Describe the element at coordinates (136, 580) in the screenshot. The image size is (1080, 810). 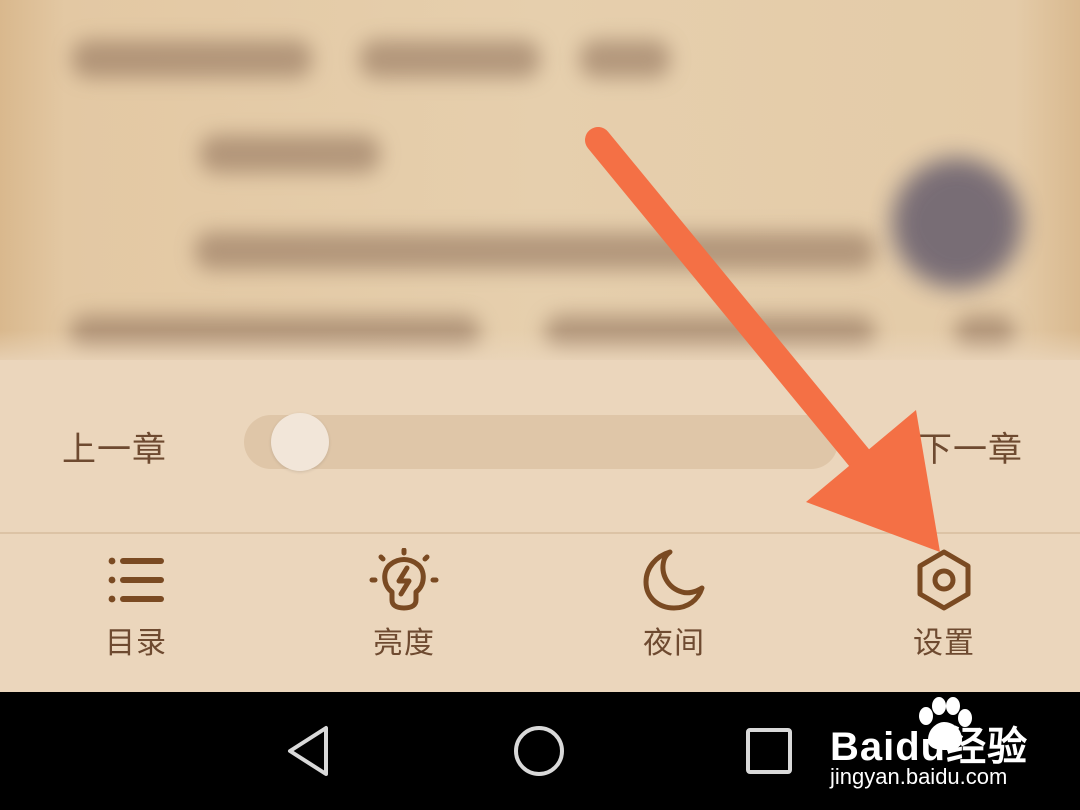
I see `list-icon` at that location.